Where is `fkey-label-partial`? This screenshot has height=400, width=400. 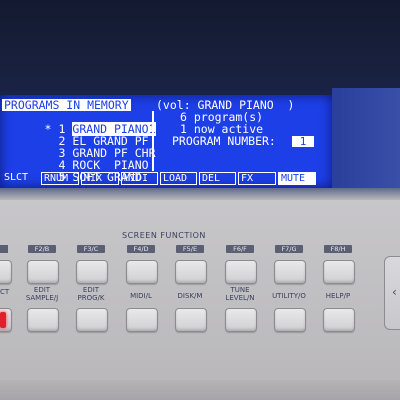 fkey-label-partial is located at coordinates (4, 249).